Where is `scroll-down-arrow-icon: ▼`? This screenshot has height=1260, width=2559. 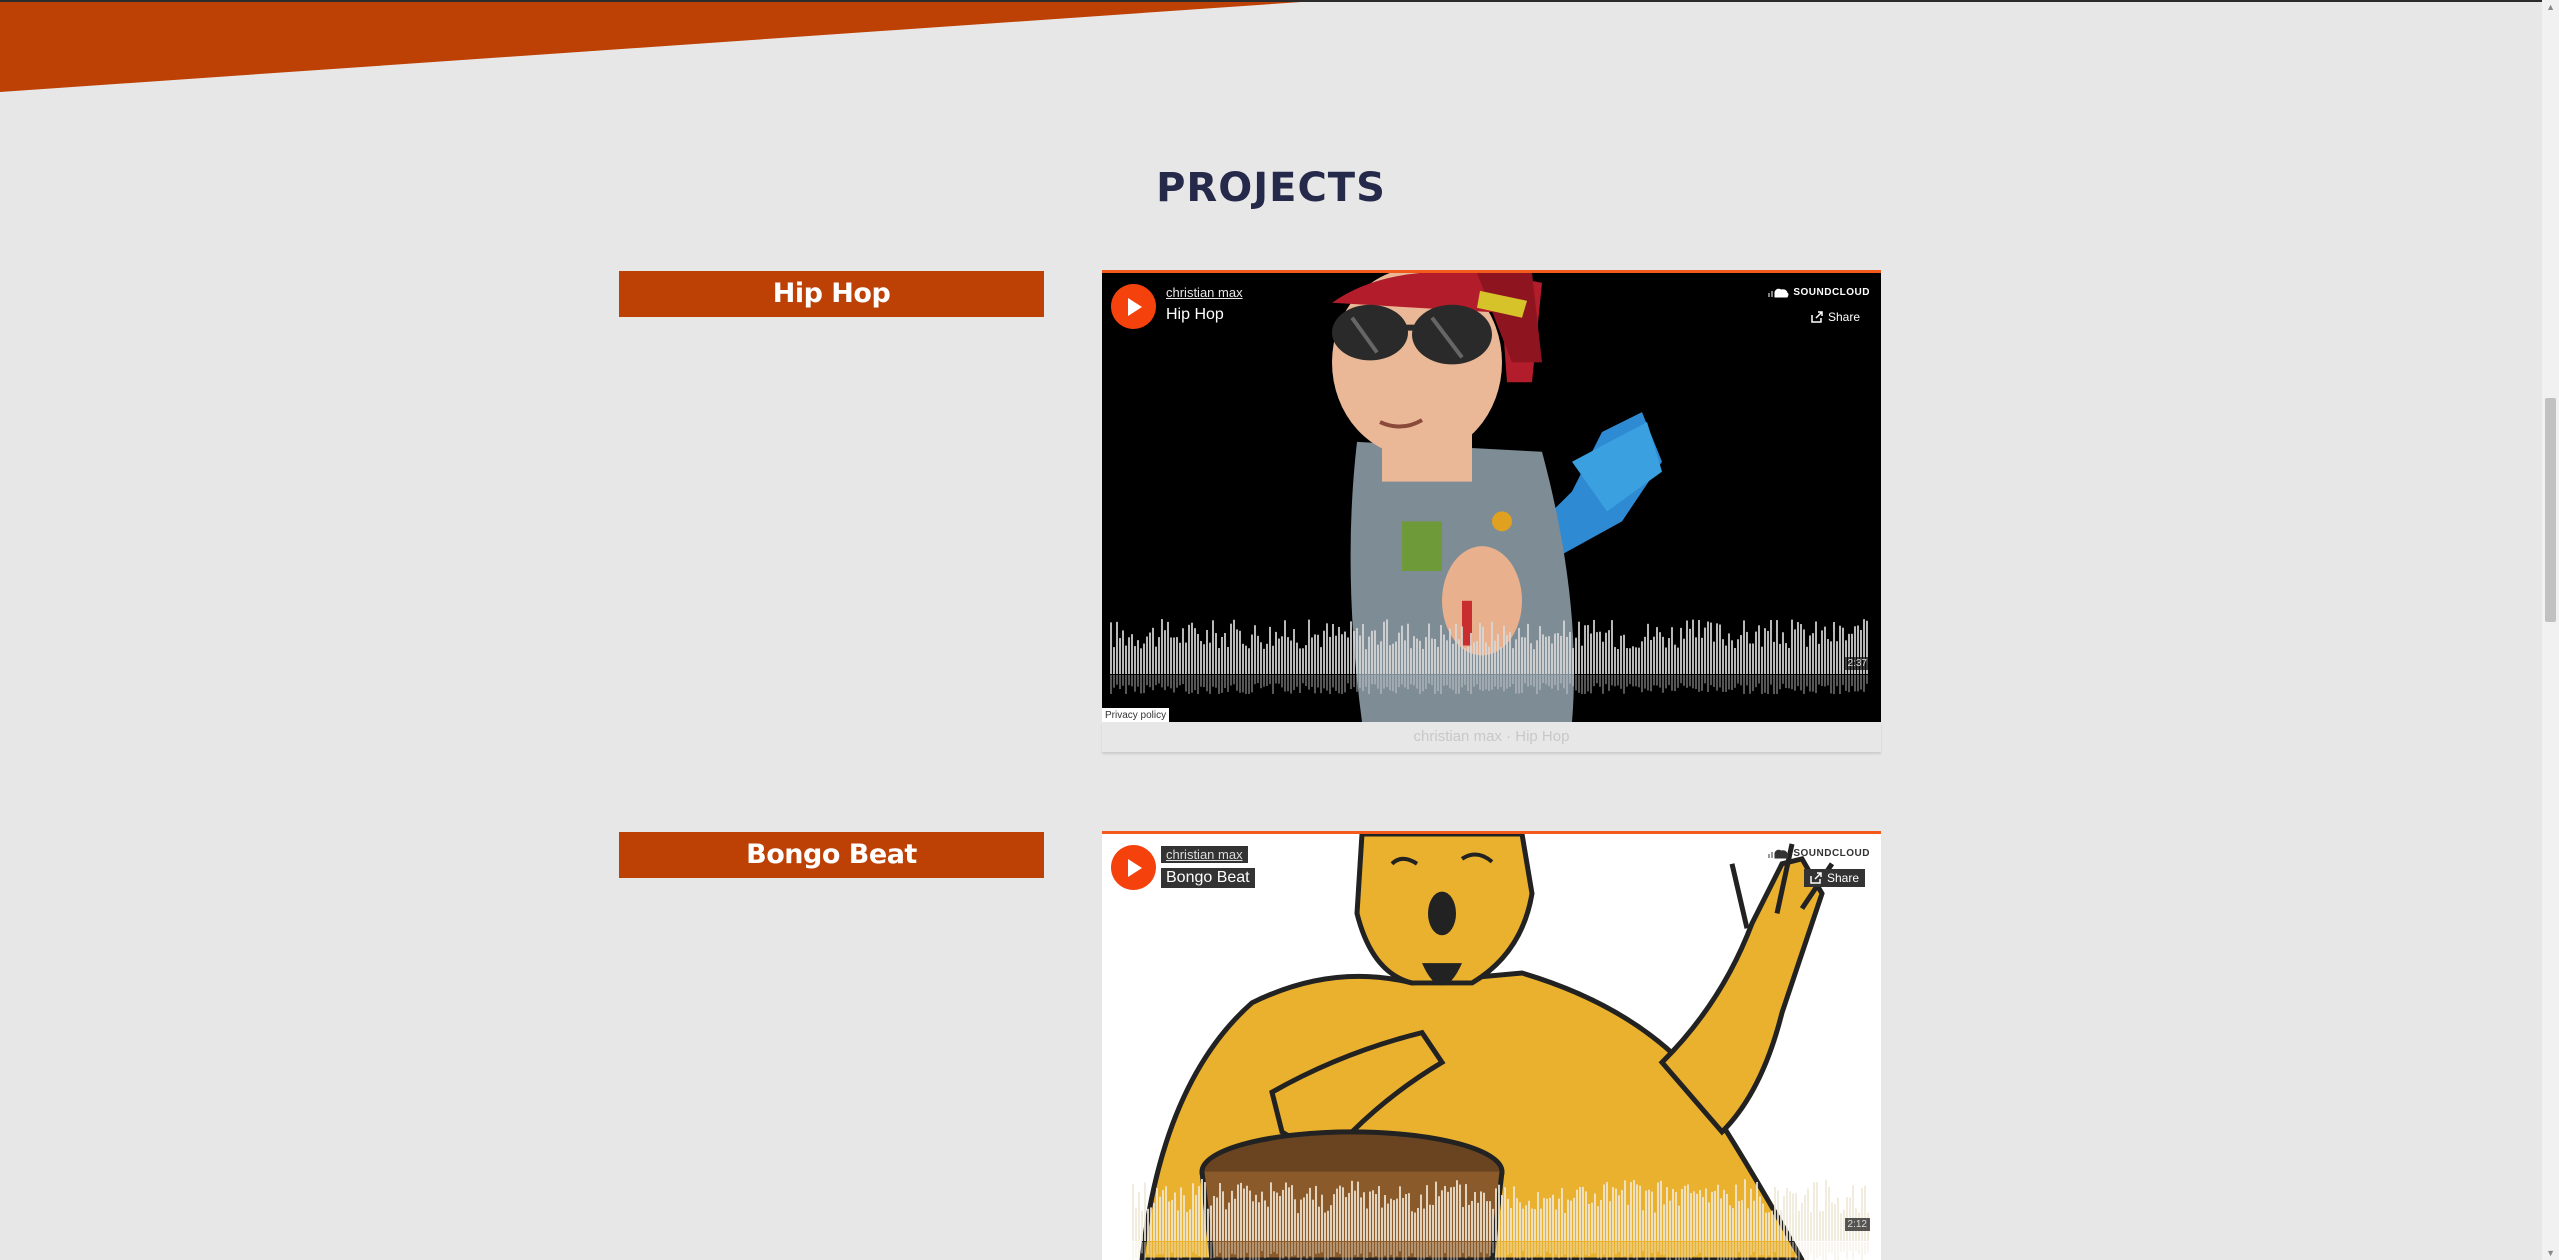
scroll-down-arrow-icon: ▼ is located at coordinates (2550, 1253).